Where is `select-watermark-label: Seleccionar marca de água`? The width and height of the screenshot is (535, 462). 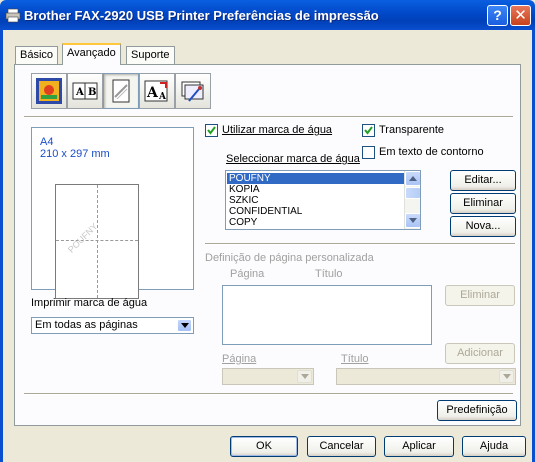 select-watermark-label: Seleccionar marca de água is located at coordinates (293, 159).